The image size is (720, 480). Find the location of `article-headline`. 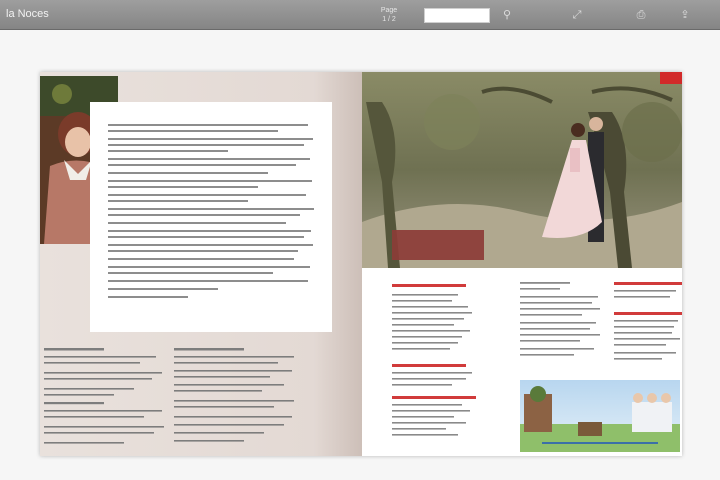

article-headline is located at coordinates (438, 245).